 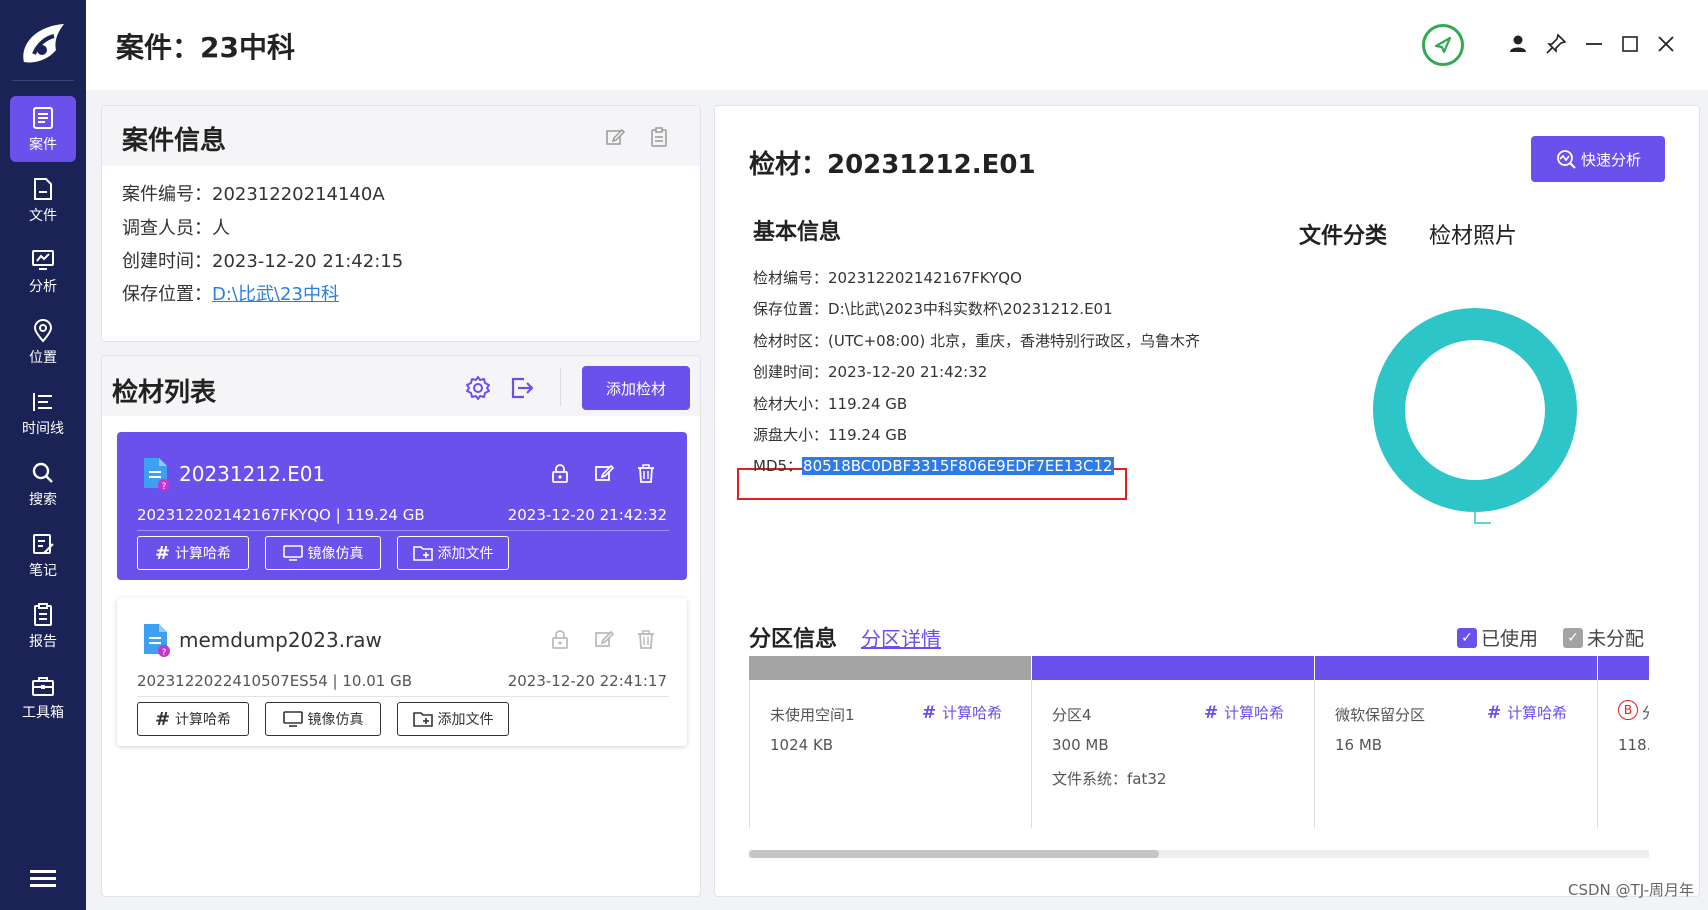 I want to click on evidence-list-header: 检材列表 添加检材, so click(x=401, y=386).